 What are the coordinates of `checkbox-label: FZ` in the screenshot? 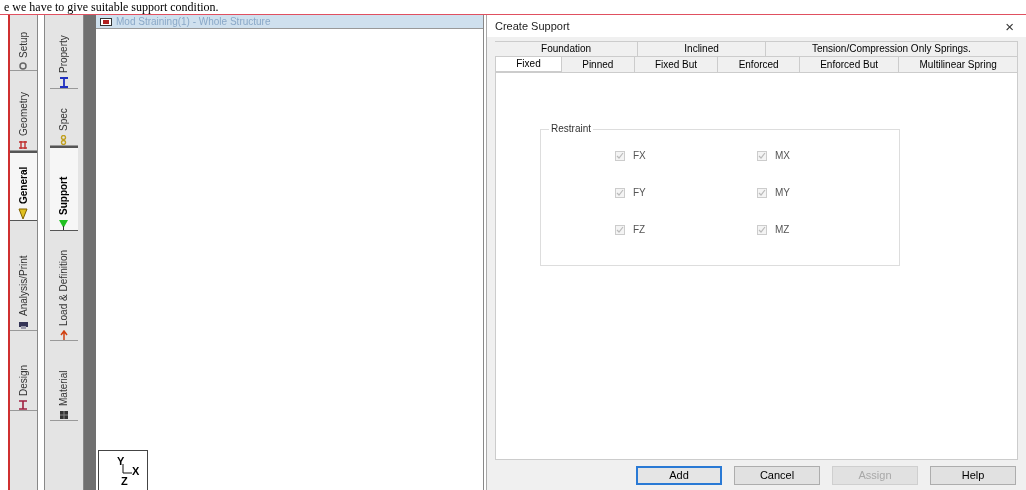 It's located at (639, 230).